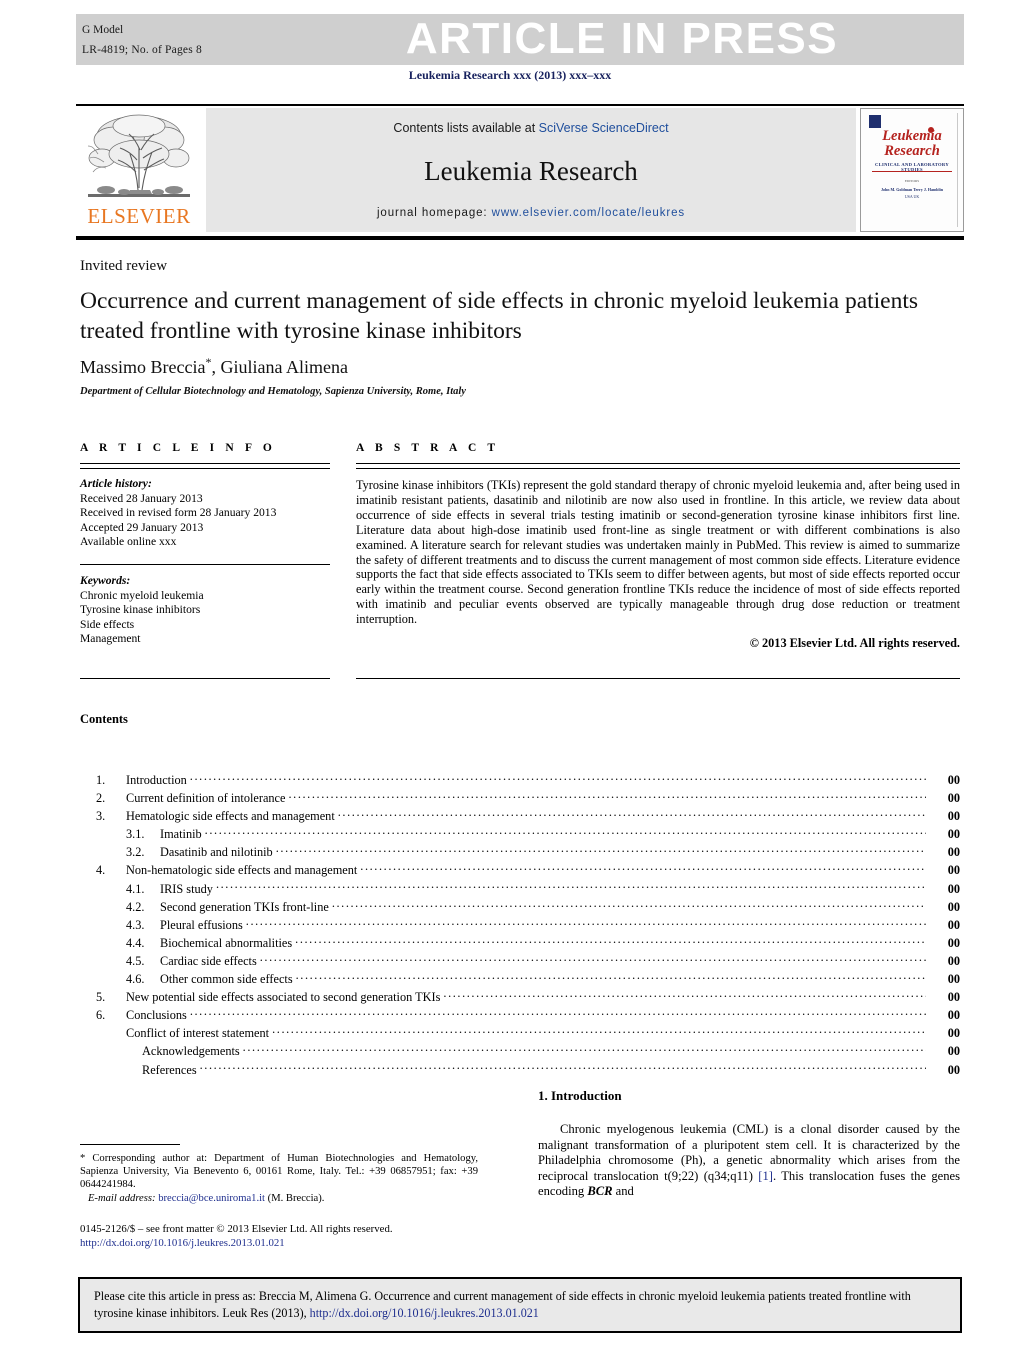 This screenshot has height=1351, width=1020. I want to click on toc-label: Hematologic side effects and management, so click(232, 816).